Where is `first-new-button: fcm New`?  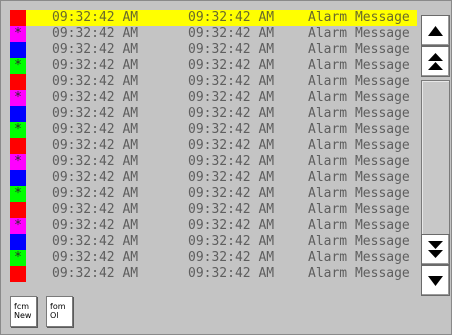 first-new-button: fcm New is located at coordinates (23, 311).